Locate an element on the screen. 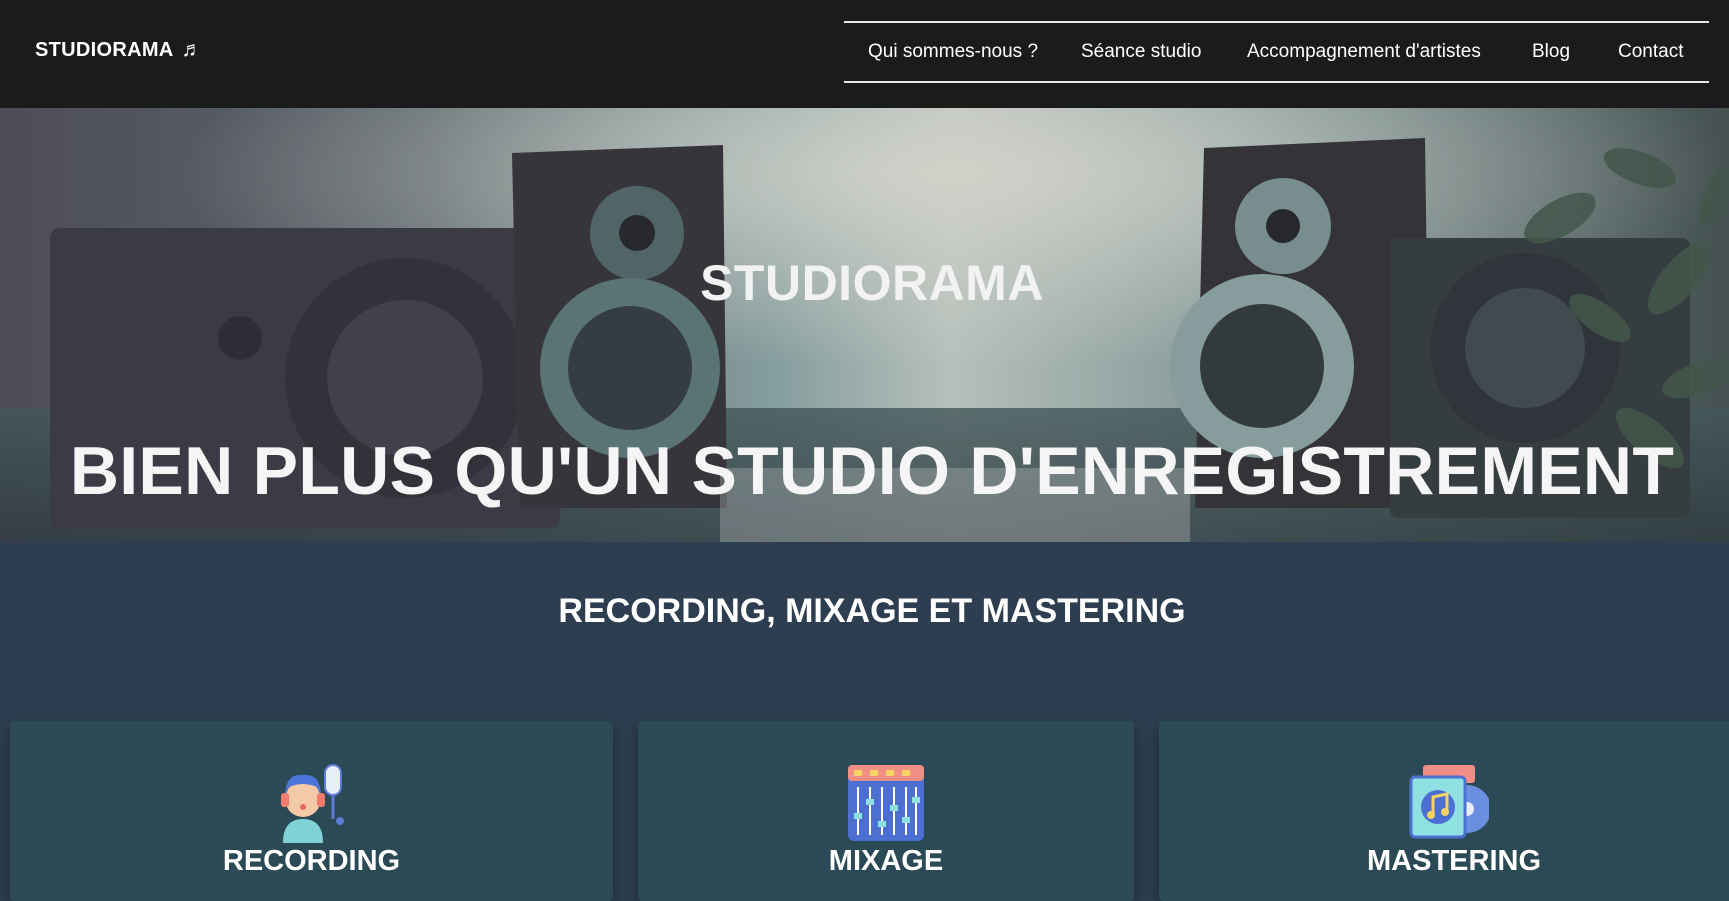  service-card-mastering: MASTERING is located at coordinates (1444, 811).